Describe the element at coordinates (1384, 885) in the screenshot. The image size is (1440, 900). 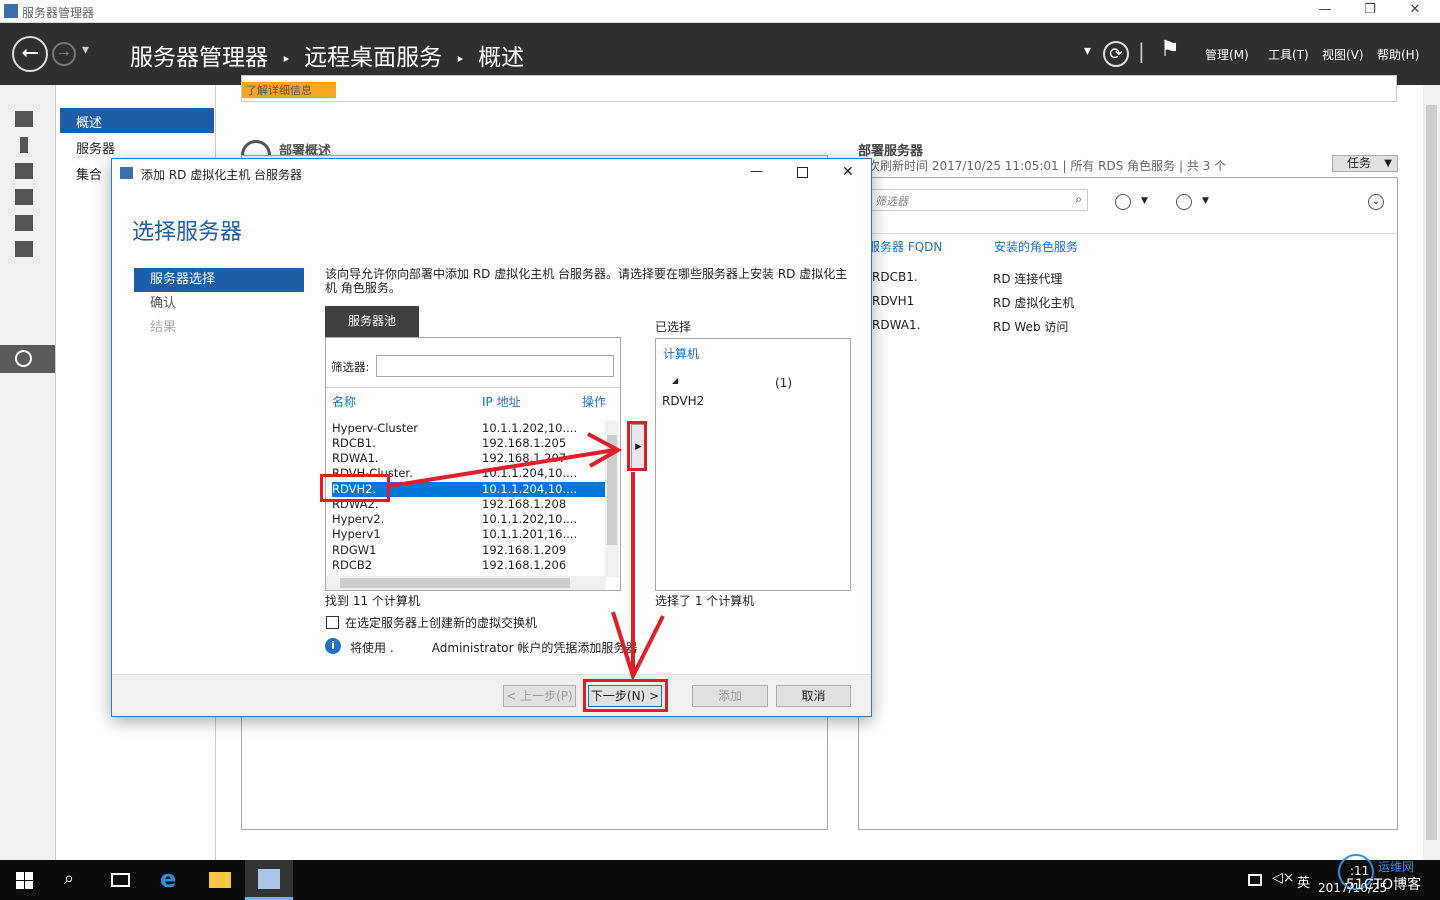
I see `watermark-text: 51CTO博客` at that location.